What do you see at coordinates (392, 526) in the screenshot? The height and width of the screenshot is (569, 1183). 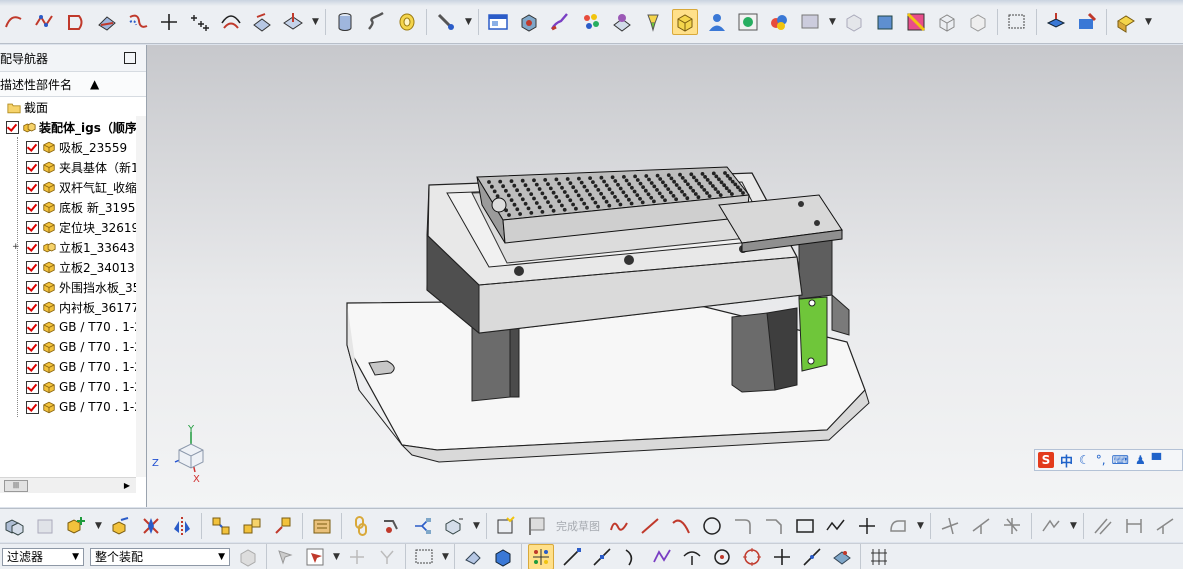 I see `interference-check-icon` at bounding box center [392, 526].